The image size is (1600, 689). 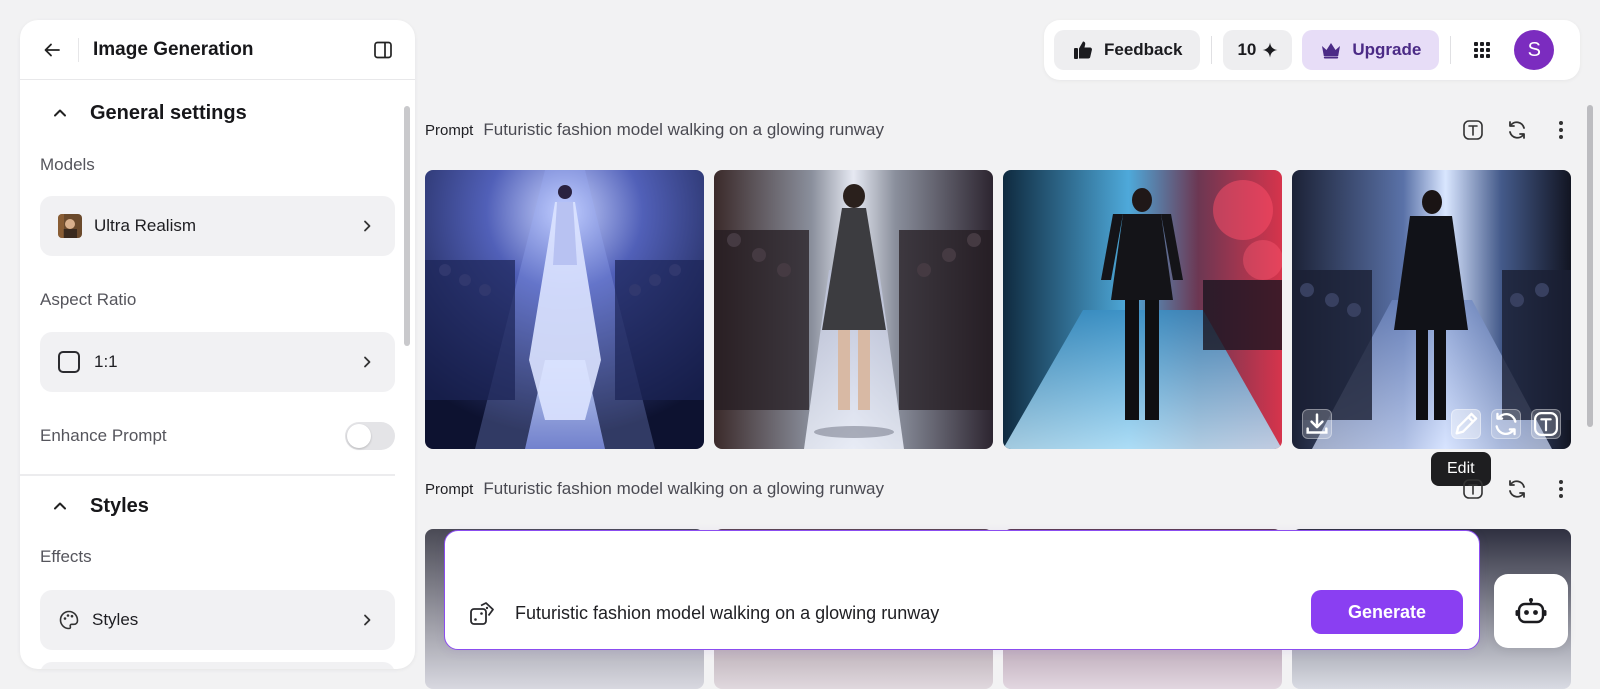 I want to click on general-settings-header: General settings, so click(x=211, y=113).